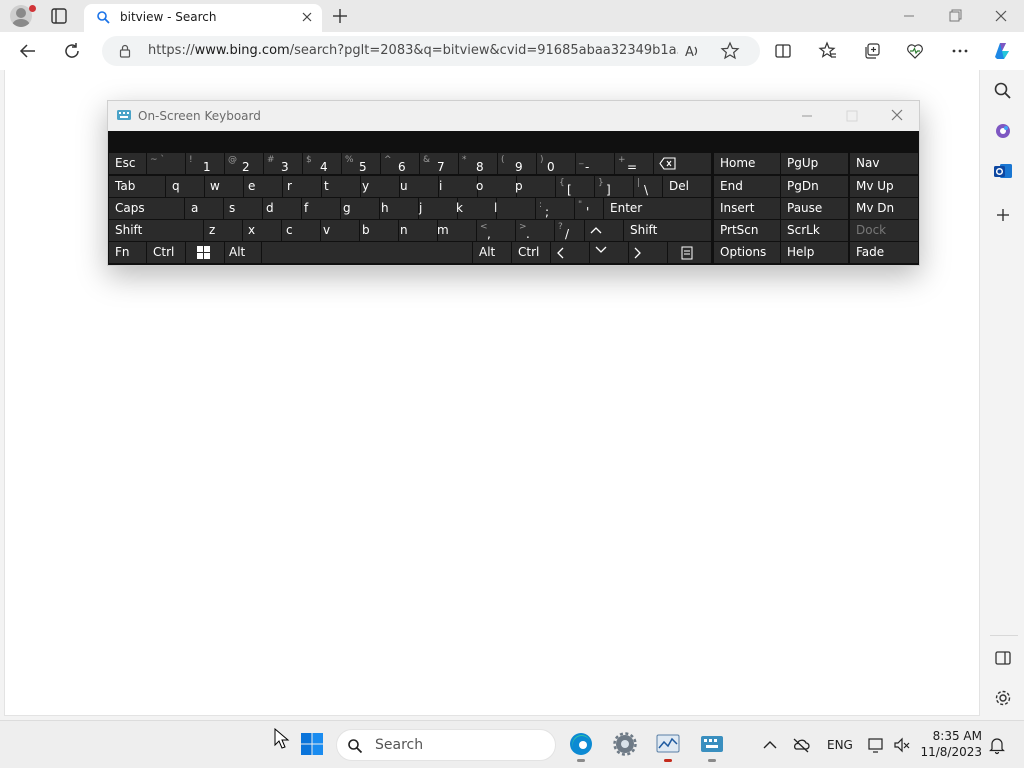 Image resolution: width=1024 pixels, height=768 pixels. What do you see at coordinates (997, 745) in the screenshot?
I see `notifications-bell-icon` at bounding box center [997, 745].